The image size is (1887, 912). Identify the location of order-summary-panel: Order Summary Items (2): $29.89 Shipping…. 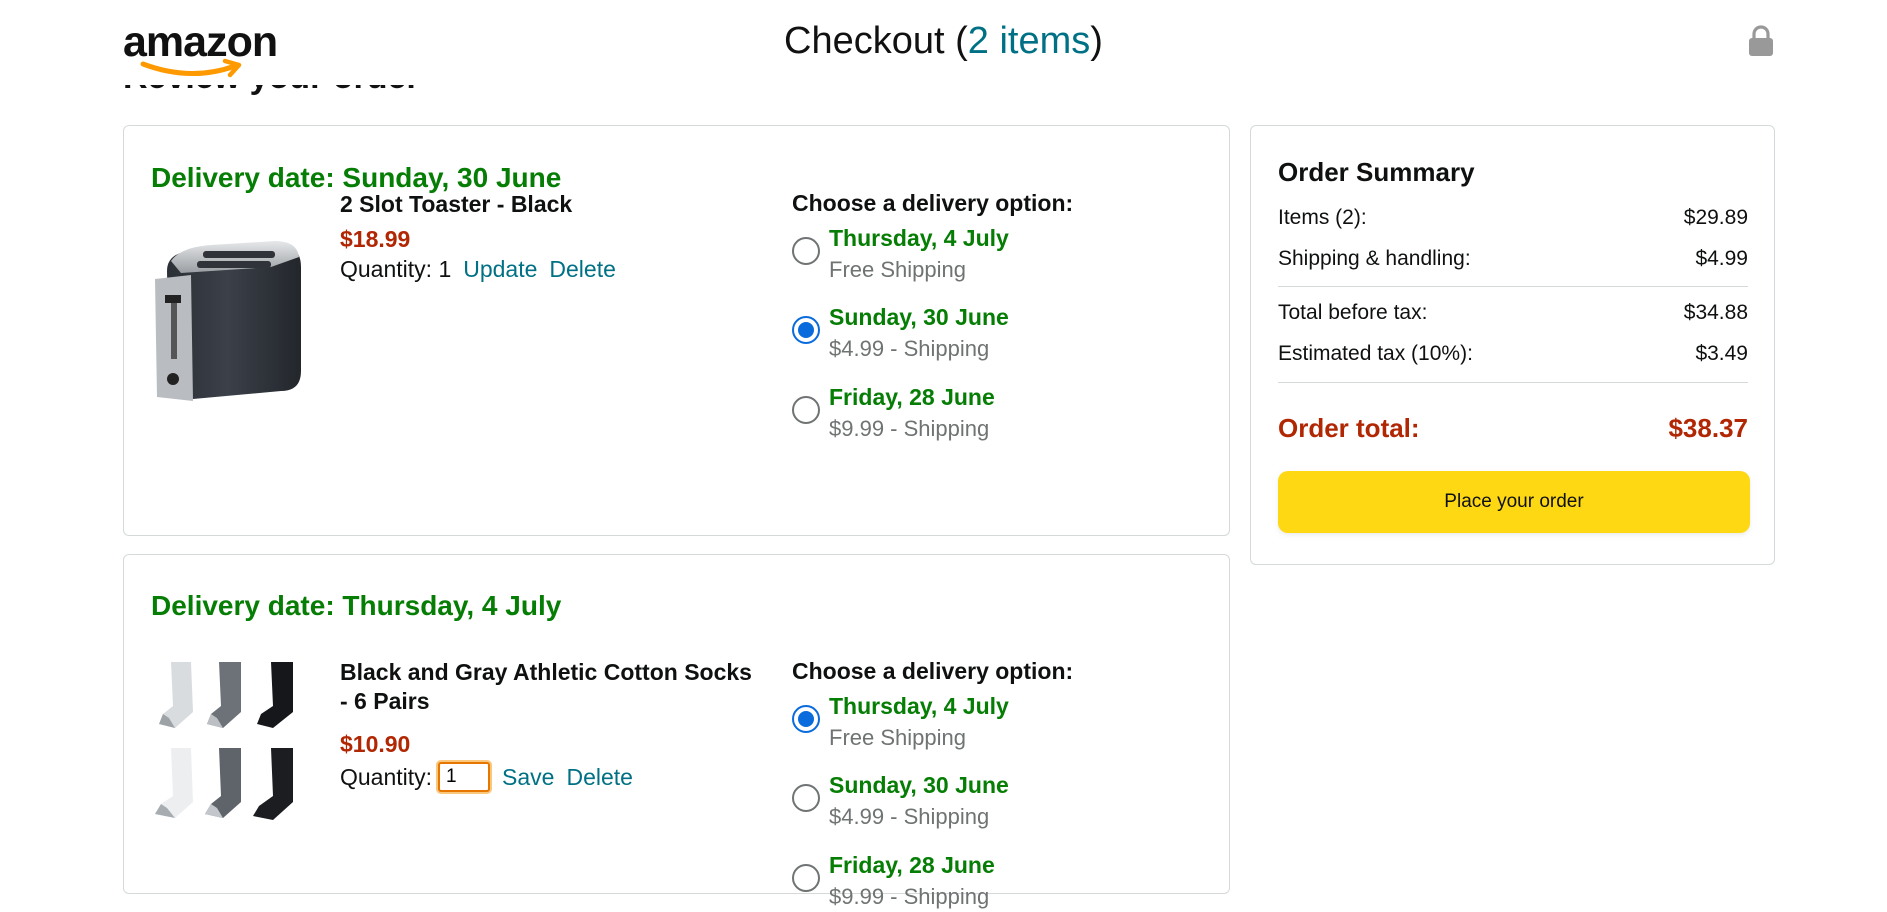
(1512, 345).